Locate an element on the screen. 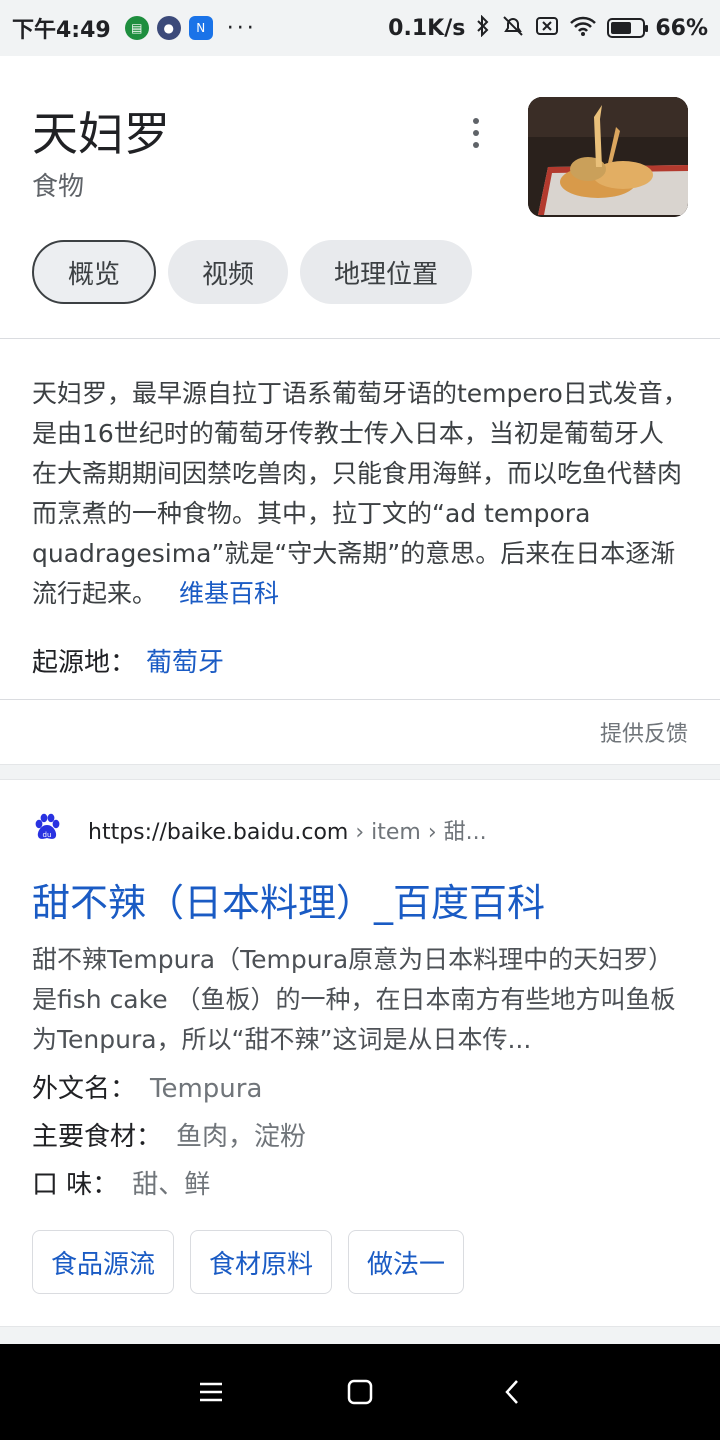 This screenshot has width=720, height=1440. navigation-bar is located at coordinates (360, 1392).